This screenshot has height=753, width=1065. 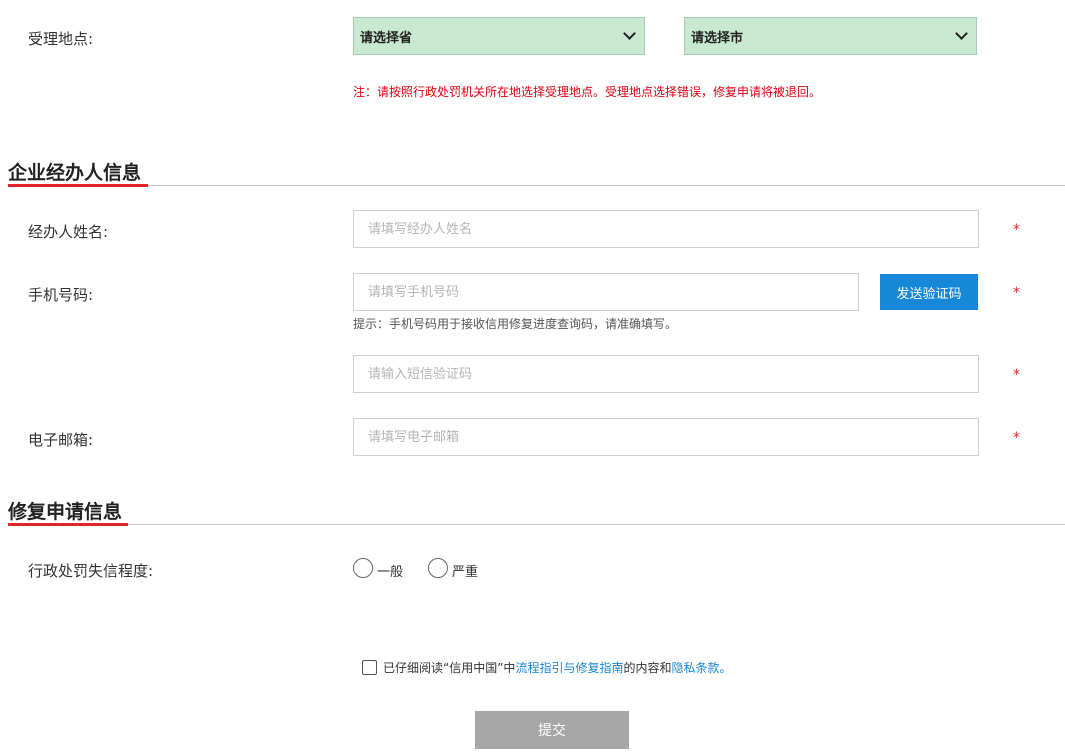 What do you see at coordinates (499, 36) in the screenshot?
I see `province-select: 请选择省` at bounding box center [499, 36].